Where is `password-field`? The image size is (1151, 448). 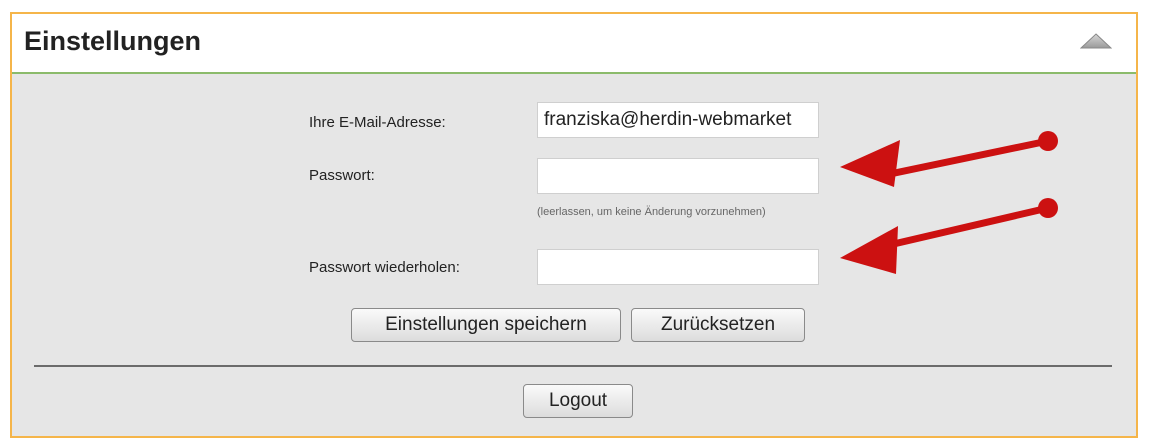 password-field is located at coordinates (678, 176).